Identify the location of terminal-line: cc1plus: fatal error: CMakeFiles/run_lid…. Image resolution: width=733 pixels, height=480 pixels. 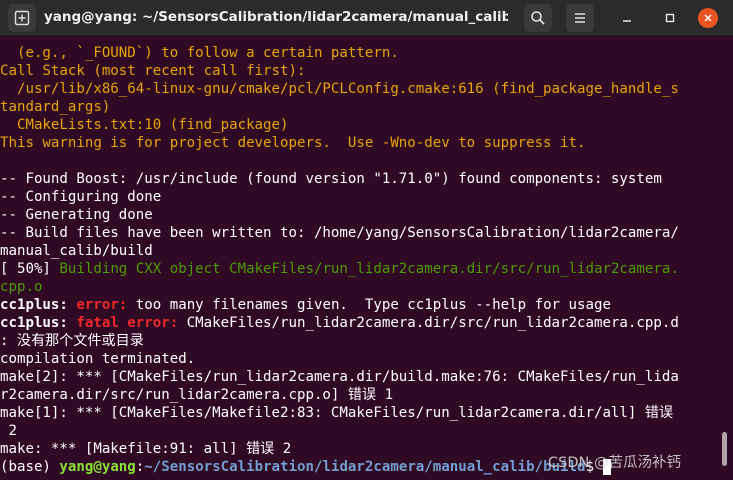
(339, 323).